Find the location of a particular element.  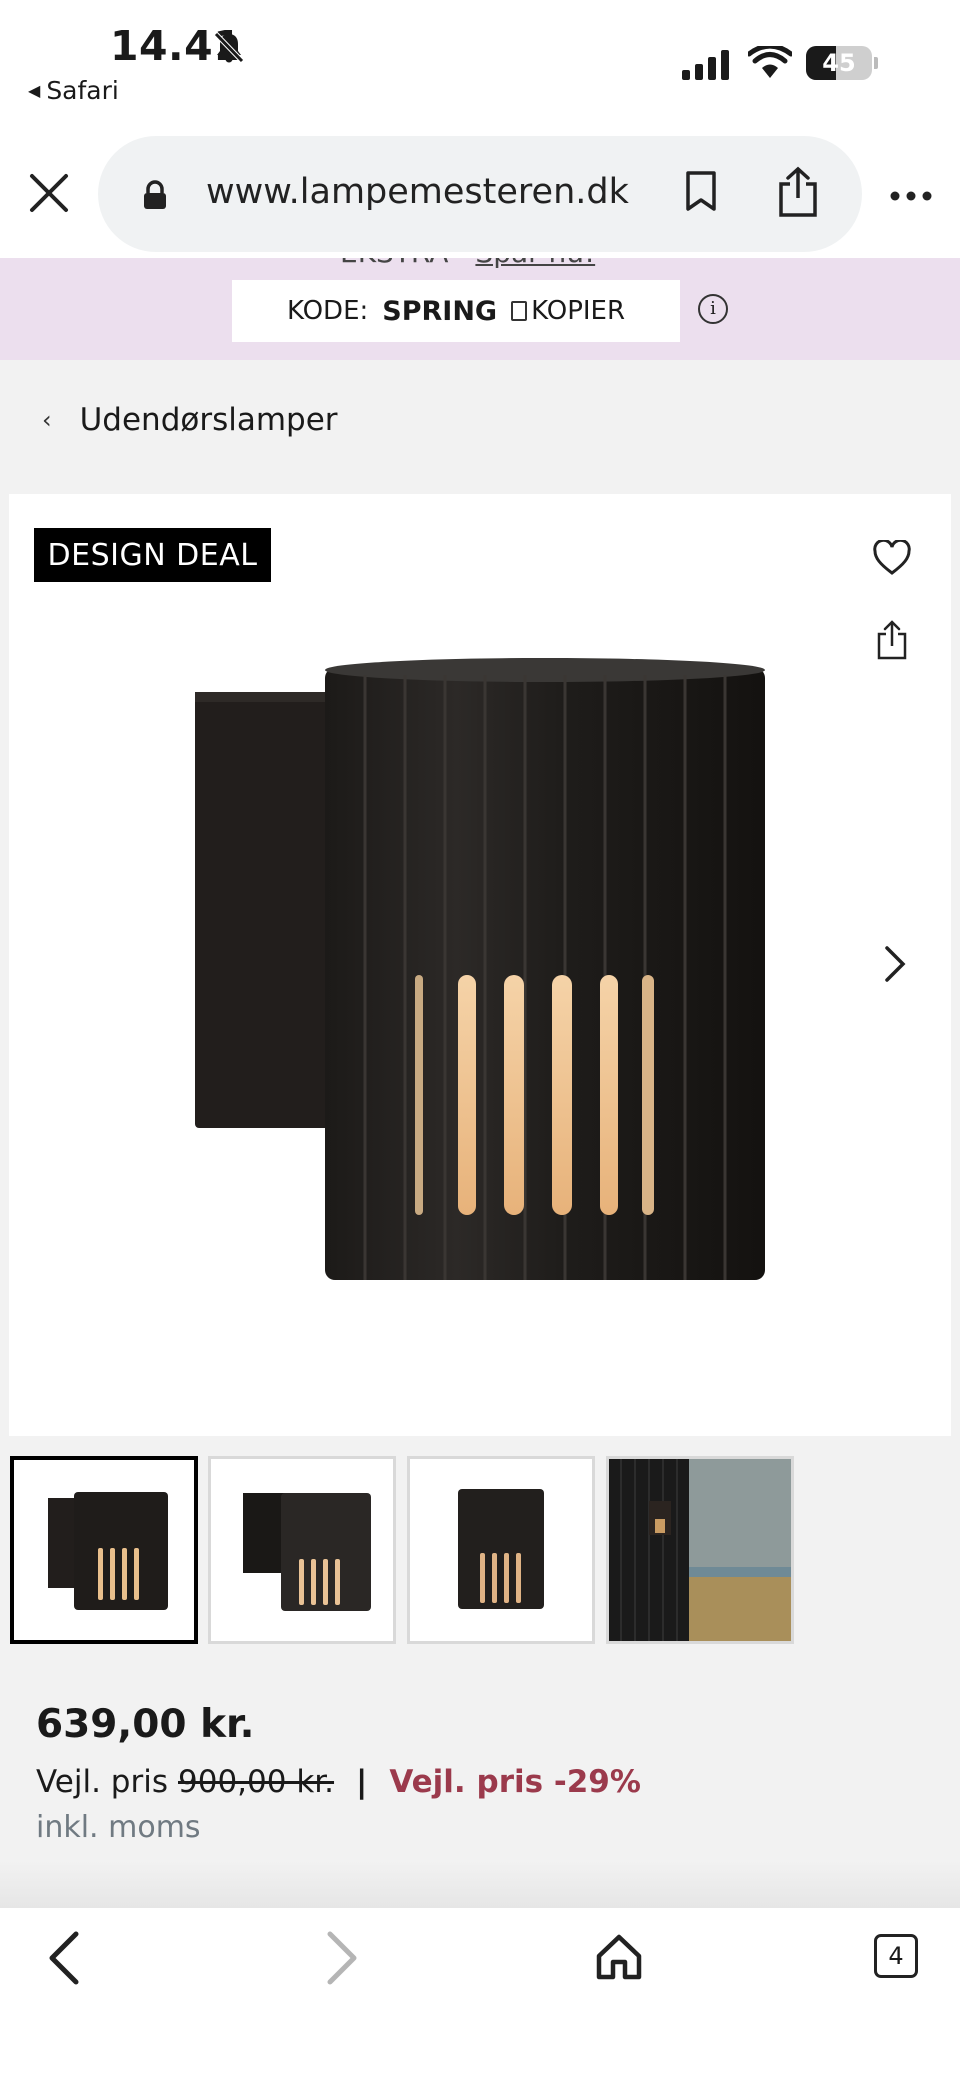

back-to-safari: ◀ Safari is located at coordinates (73, 90).